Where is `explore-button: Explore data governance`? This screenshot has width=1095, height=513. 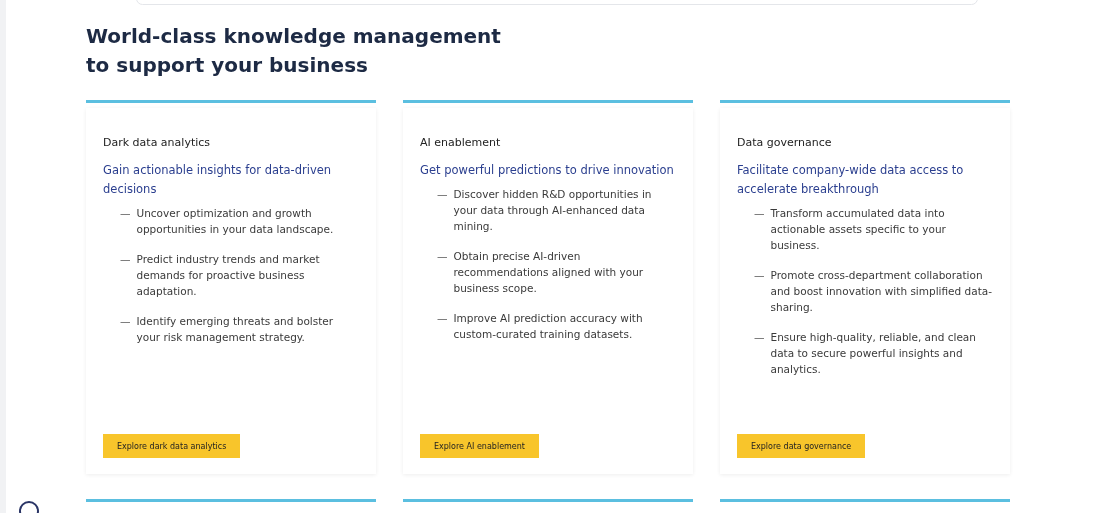
explore-button: Explore data governance is located at coordinates (801, 446).